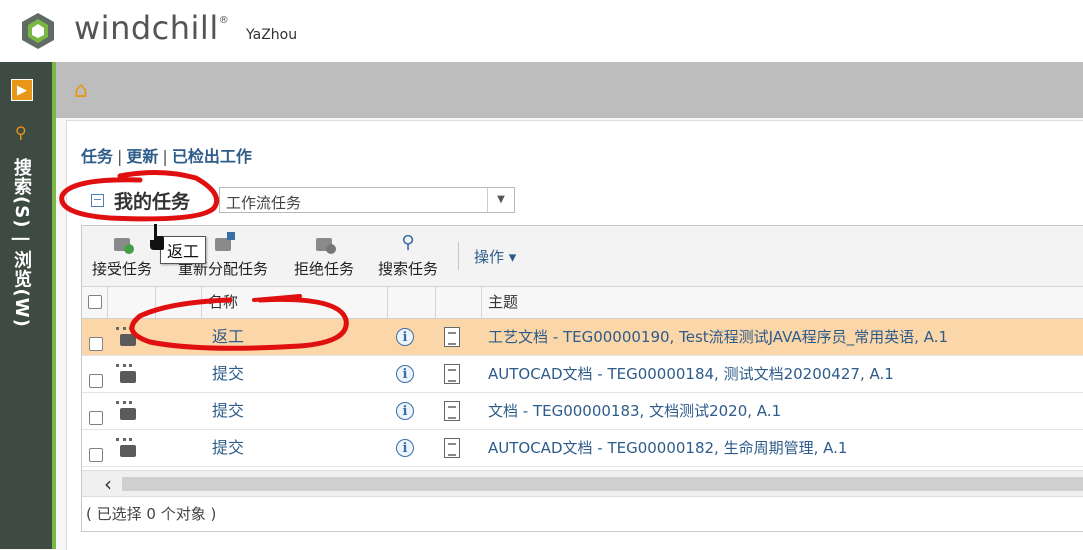  Describe the element at coordinates (295, 302) in the screenshot. I see `column-name: 名称` at that location.